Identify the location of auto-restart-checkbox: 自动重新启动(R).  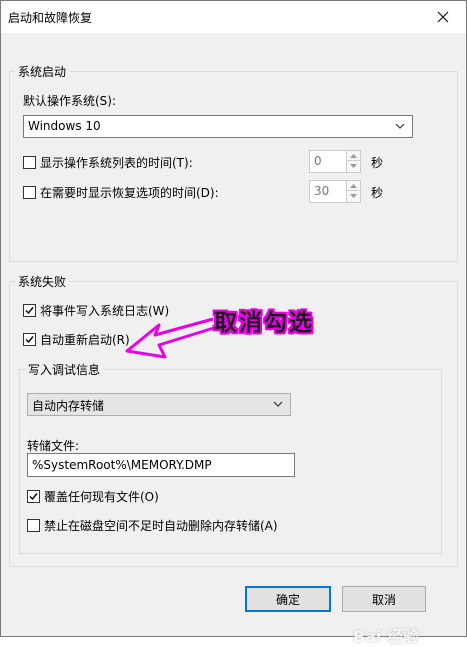
(76, 339).